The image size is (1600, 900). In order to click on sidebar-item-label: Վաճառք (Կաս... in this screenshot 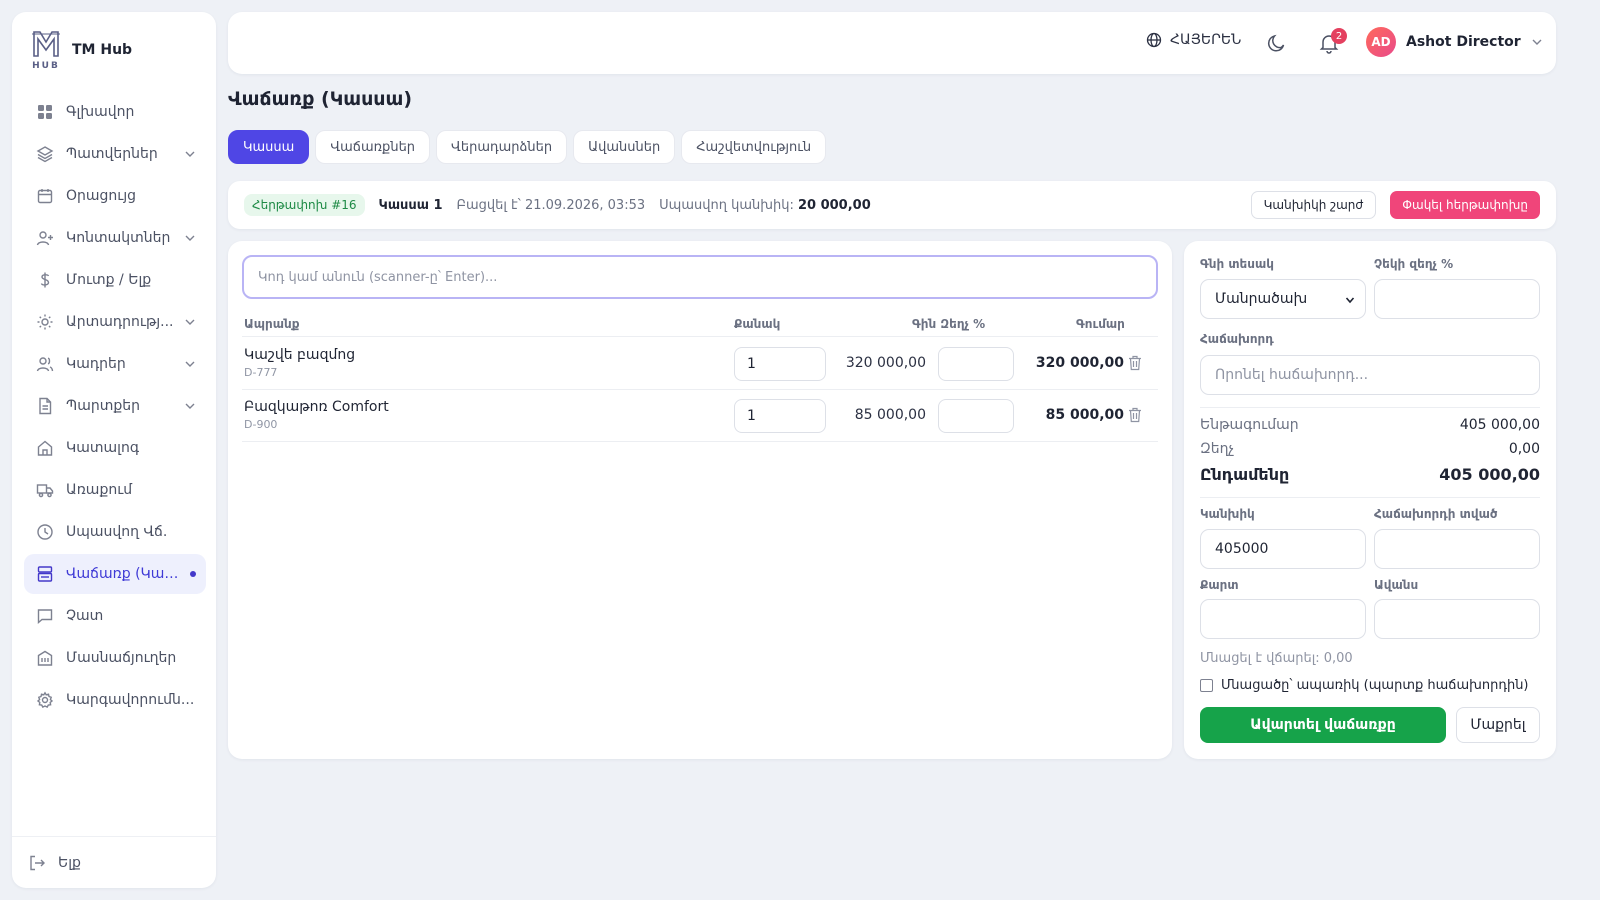, I will do `click(124, 574)`.